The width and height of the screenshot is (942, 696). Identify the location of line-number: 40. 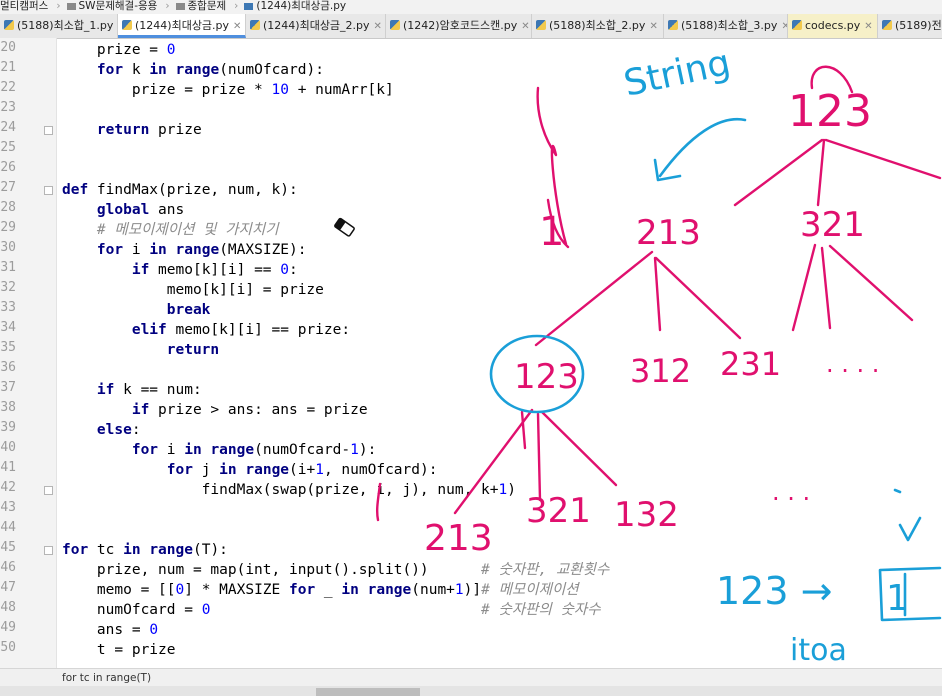
(8, 447).